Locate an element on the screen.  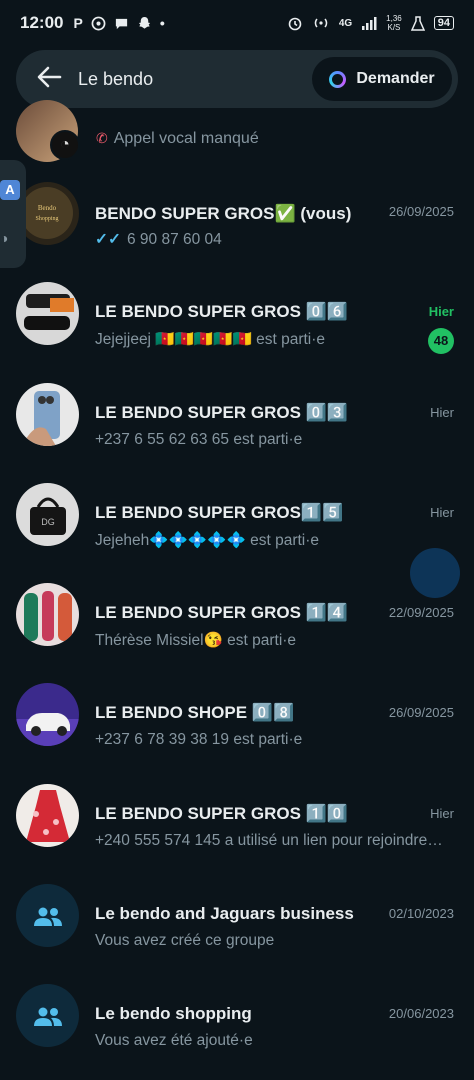
chat-preview: Jejejjeej 🇨🇲🇨🇲🇨🇲🇨🇲🇨🇲 est parti·e is located at coordinates (210, 340).